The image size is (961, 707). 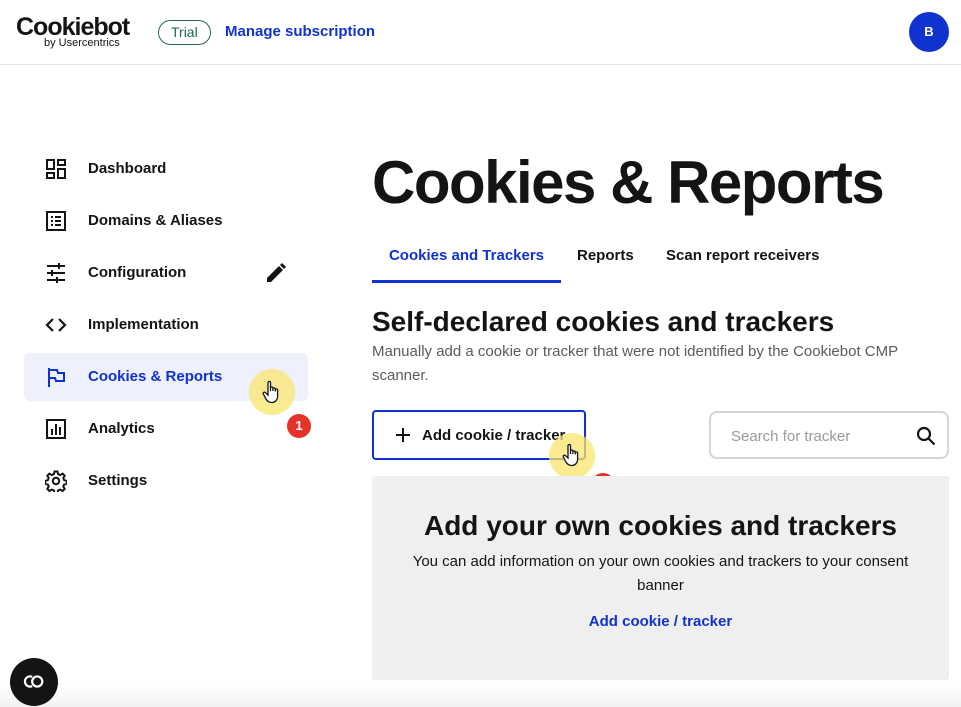 What do you see at coordinates (56, 325) in the screenshot?
I see `code-icon` at bounding box center [56, 325].